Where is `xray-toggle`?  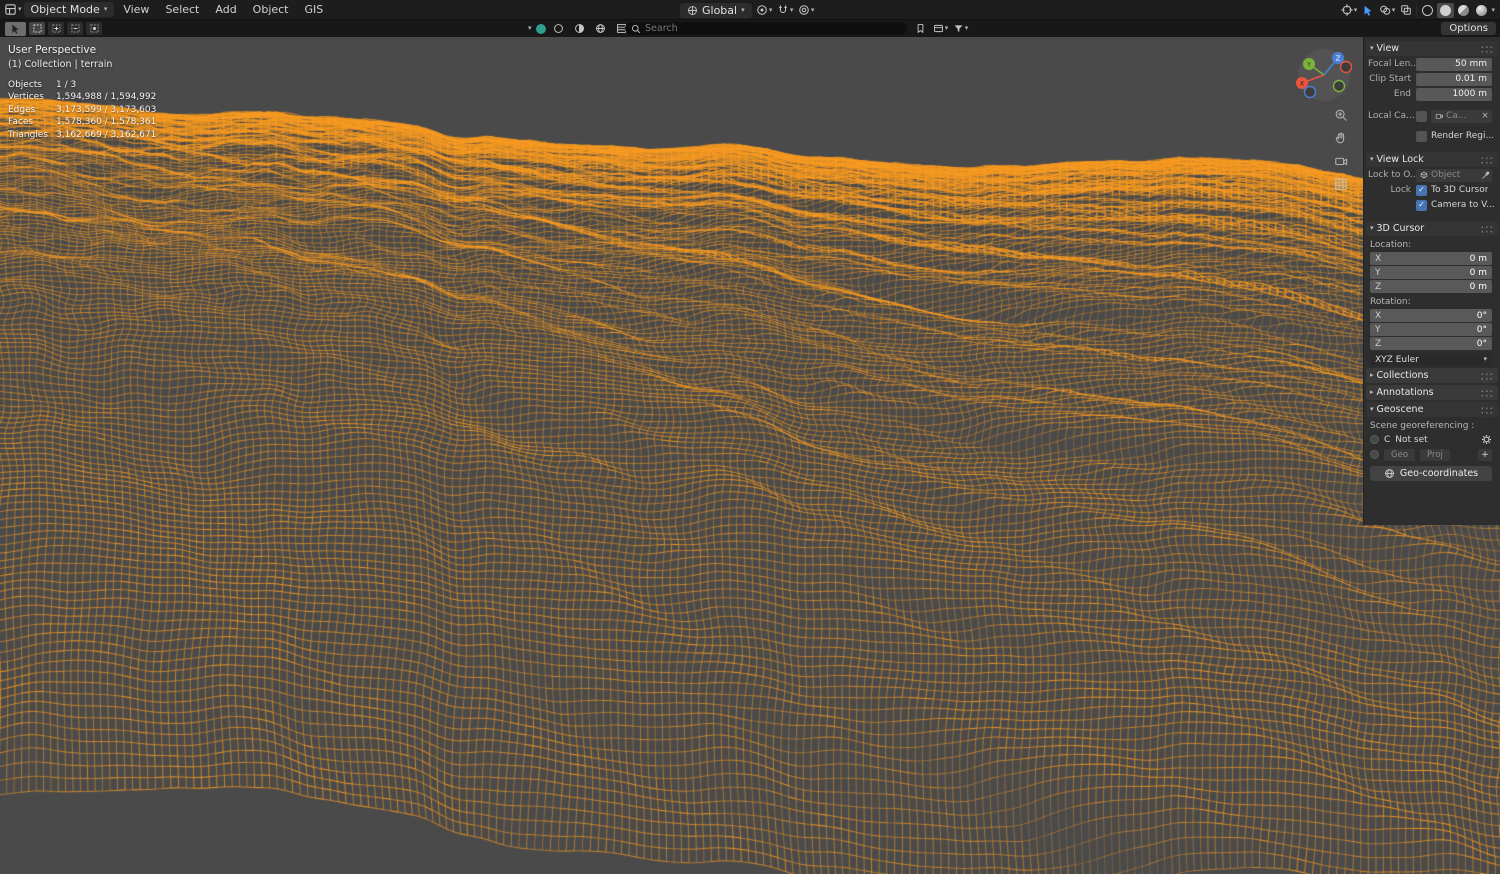 xray-toggle is located at coordinates (1405, 10).